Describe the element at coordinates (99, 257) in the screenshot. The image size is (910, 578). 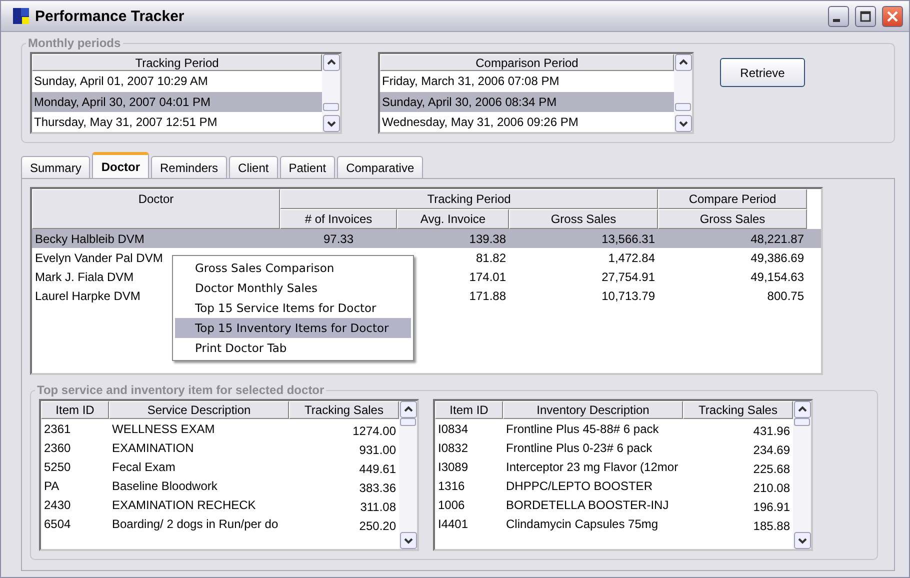
I see `table-cell: Evelyn Vander Pal DVM` at that location.